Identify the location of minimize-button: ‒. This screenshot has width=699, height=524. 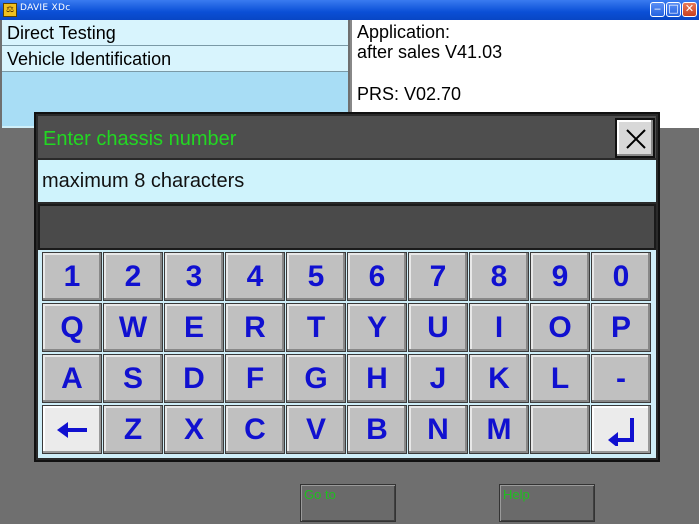
(657, 9).